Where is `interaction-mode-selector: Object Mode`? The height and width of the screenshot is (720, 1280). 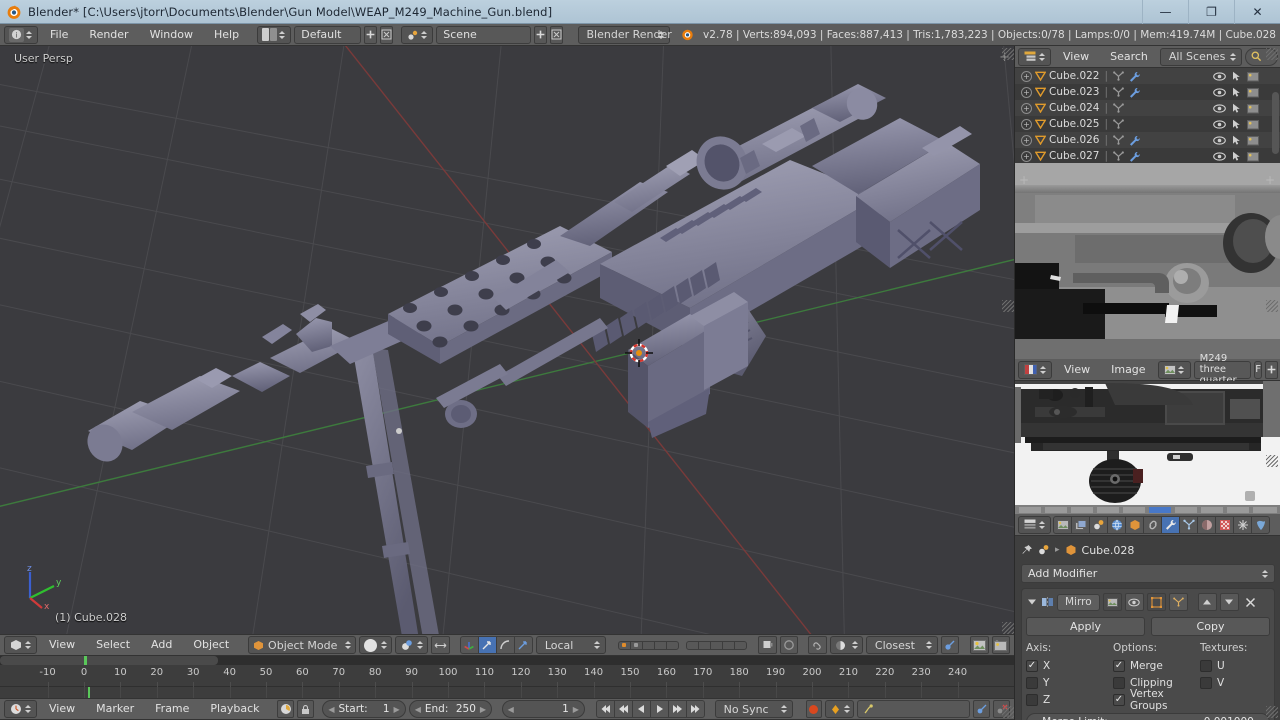
interaction-mode-selector: Object Mode is located at coordinates (302, 645).